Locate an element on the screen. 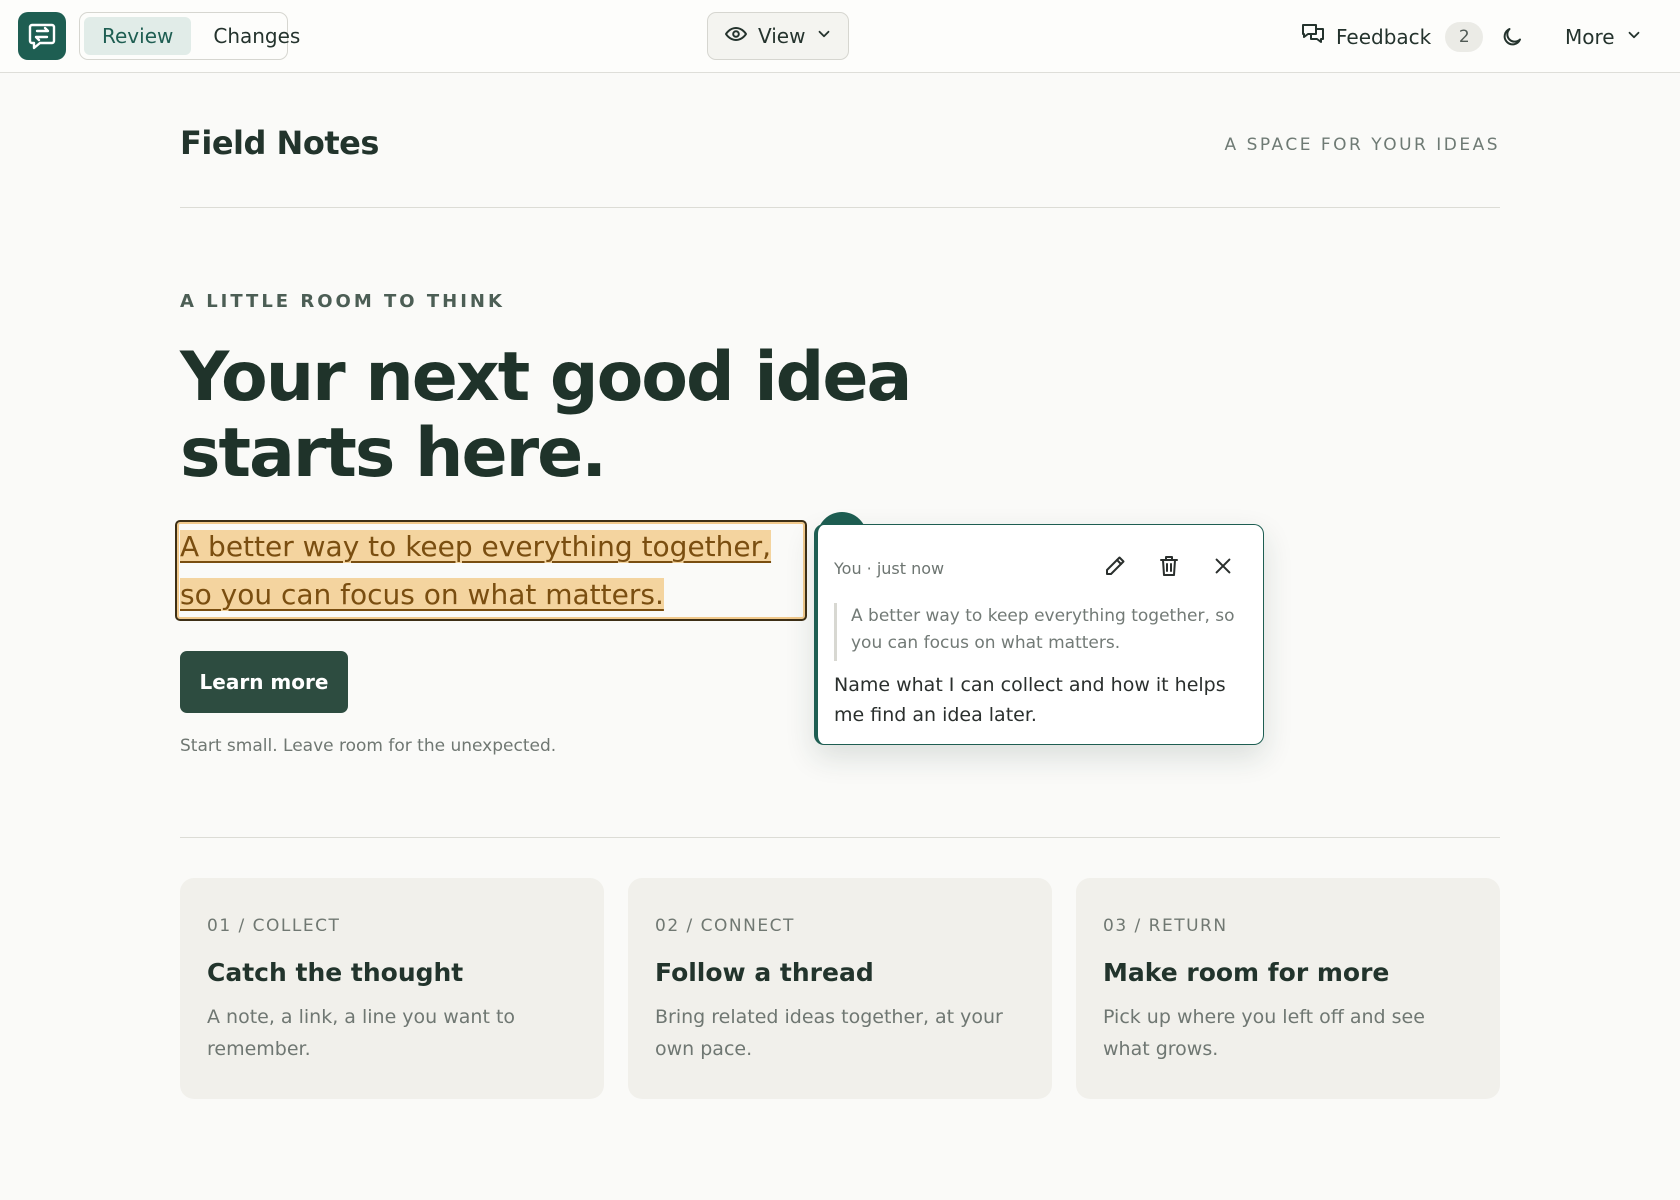 Image resolution: width=1680 pixels, height=1200 pixels. more-label: More is located at coordinates (1590, 37).